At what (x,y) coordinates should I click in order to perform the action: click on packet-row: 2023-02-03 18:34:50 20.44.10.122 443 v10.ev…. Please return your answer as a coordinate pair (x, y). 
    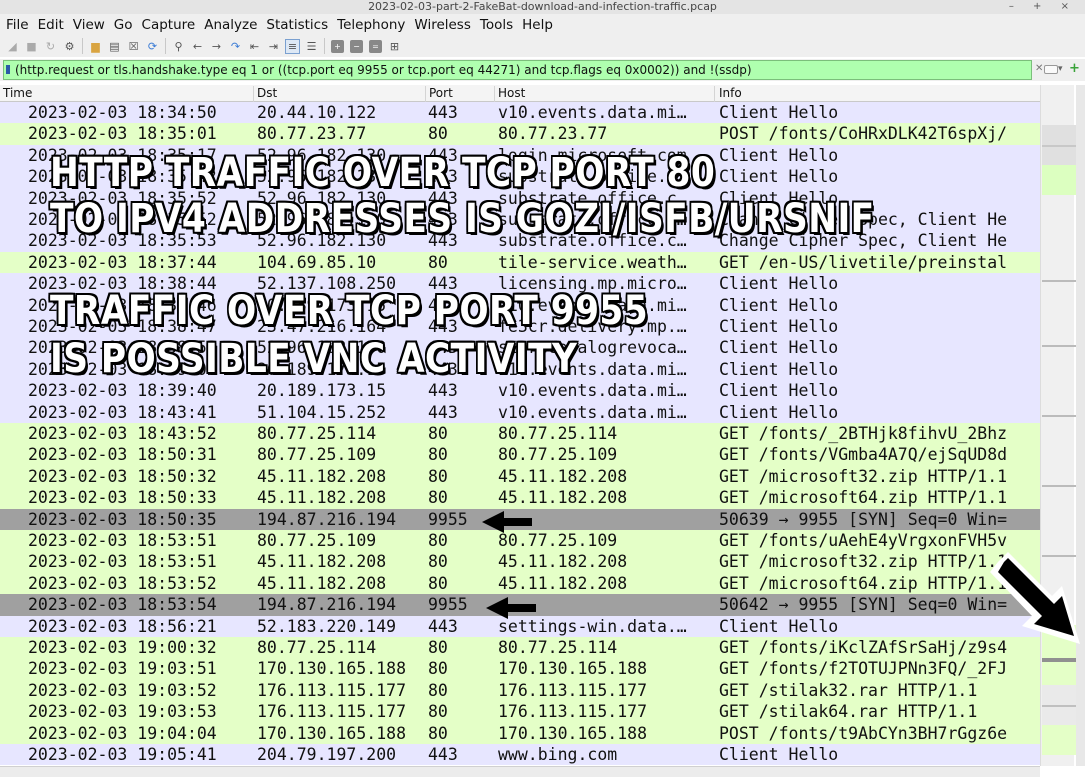
    Looking at the image, I should click on (520, 113).